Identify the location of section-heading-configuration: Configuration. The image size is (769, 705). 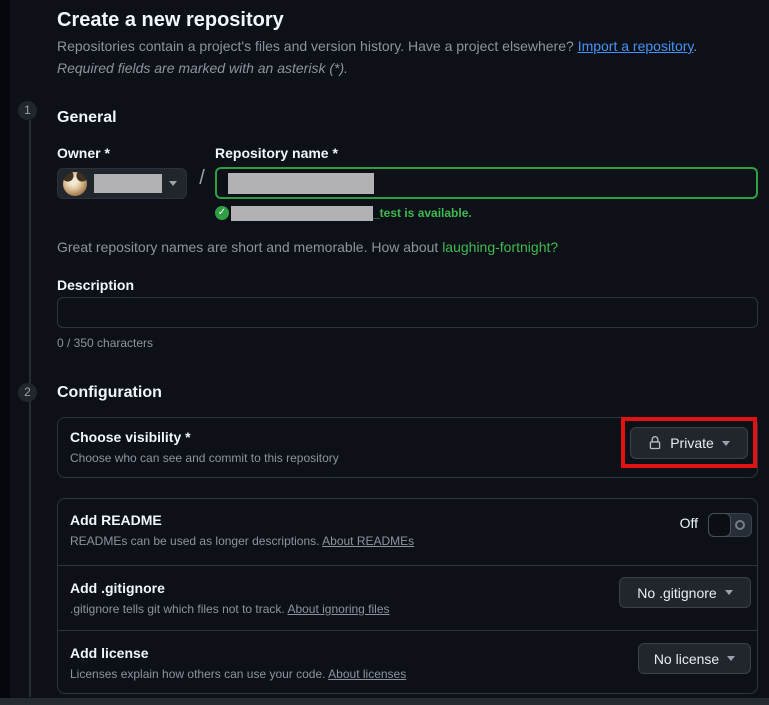
(109, 392).